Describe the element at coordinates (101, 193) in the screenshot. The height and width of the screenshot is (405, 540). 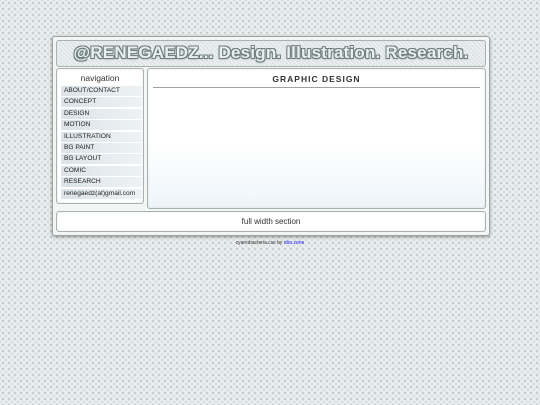
I see `nav-item-email: renegaedz(at)gmail.com` at that location.